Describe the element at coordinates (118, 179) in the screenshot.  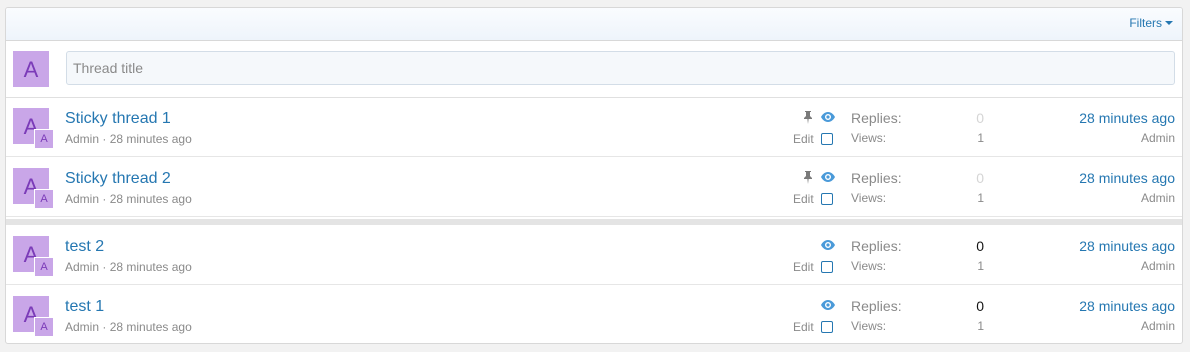
I see `thread-title-link: Sticky thread 2` at that location.